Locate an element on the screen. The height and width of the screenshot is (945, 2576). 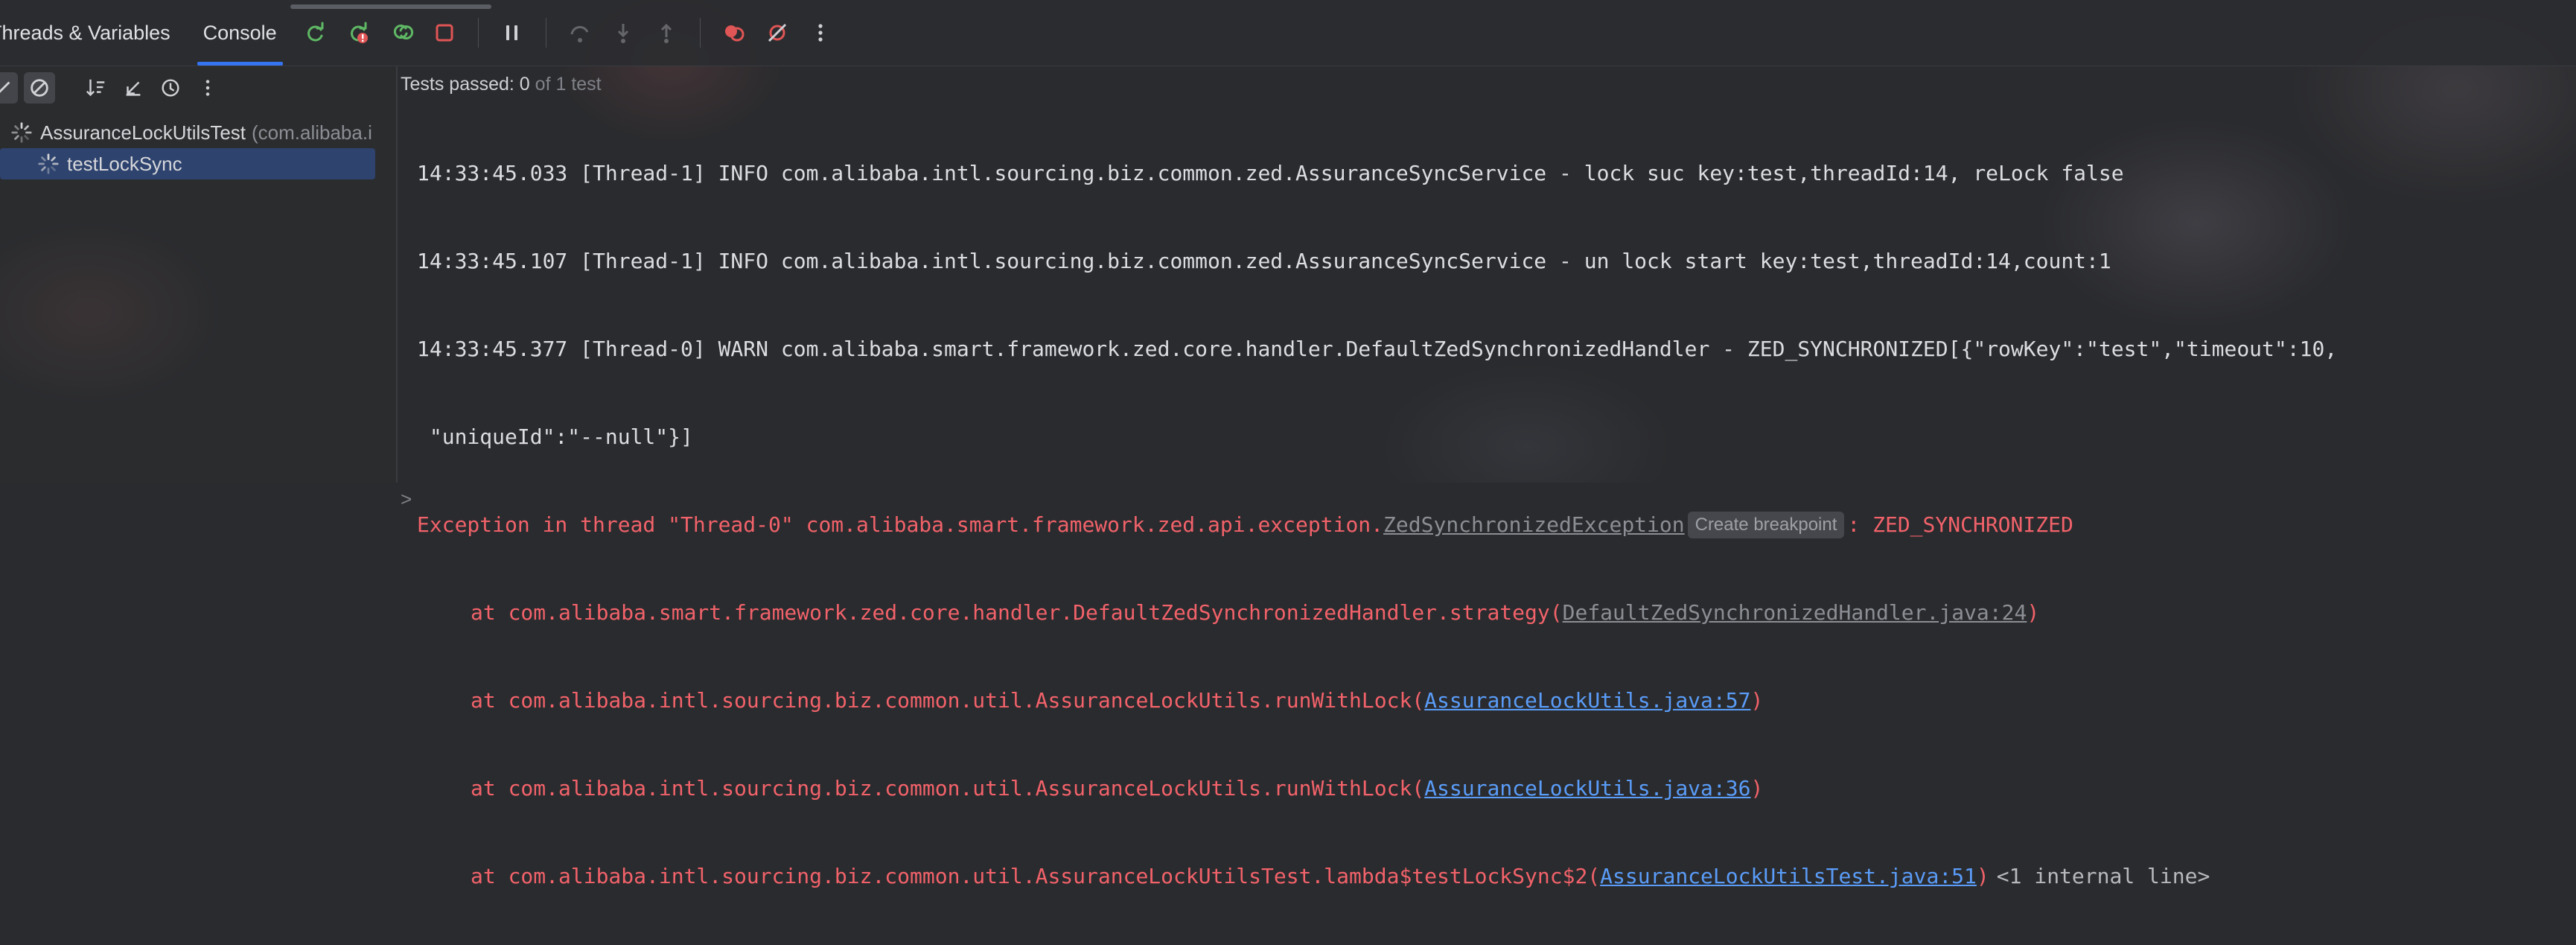
stop-button is located at coordinates (444, 32).